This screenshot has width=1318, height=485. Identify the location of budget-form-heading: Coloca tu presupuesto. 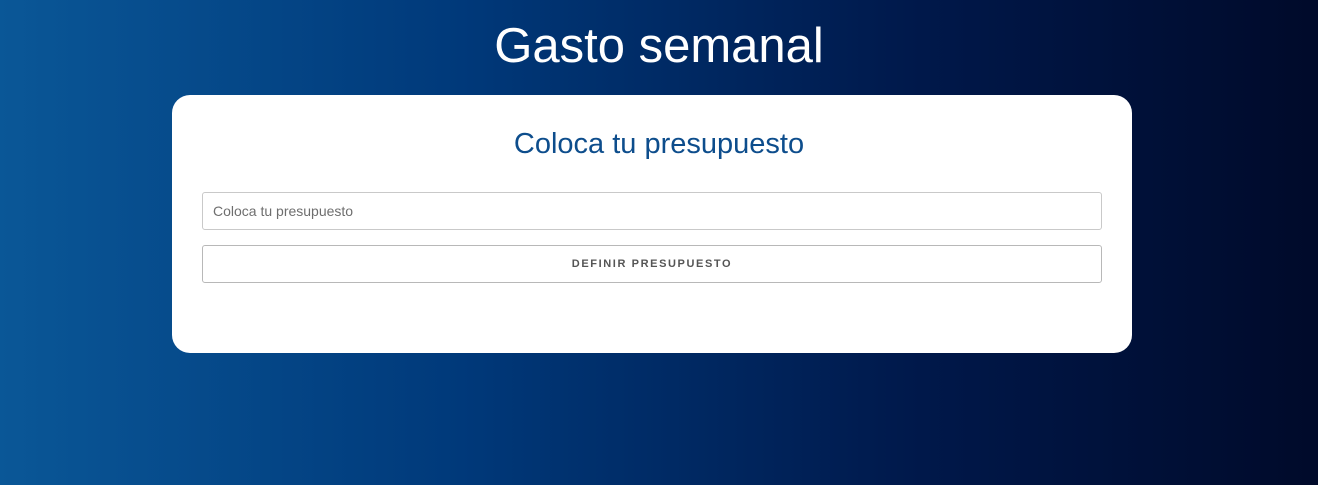
(659, 144).